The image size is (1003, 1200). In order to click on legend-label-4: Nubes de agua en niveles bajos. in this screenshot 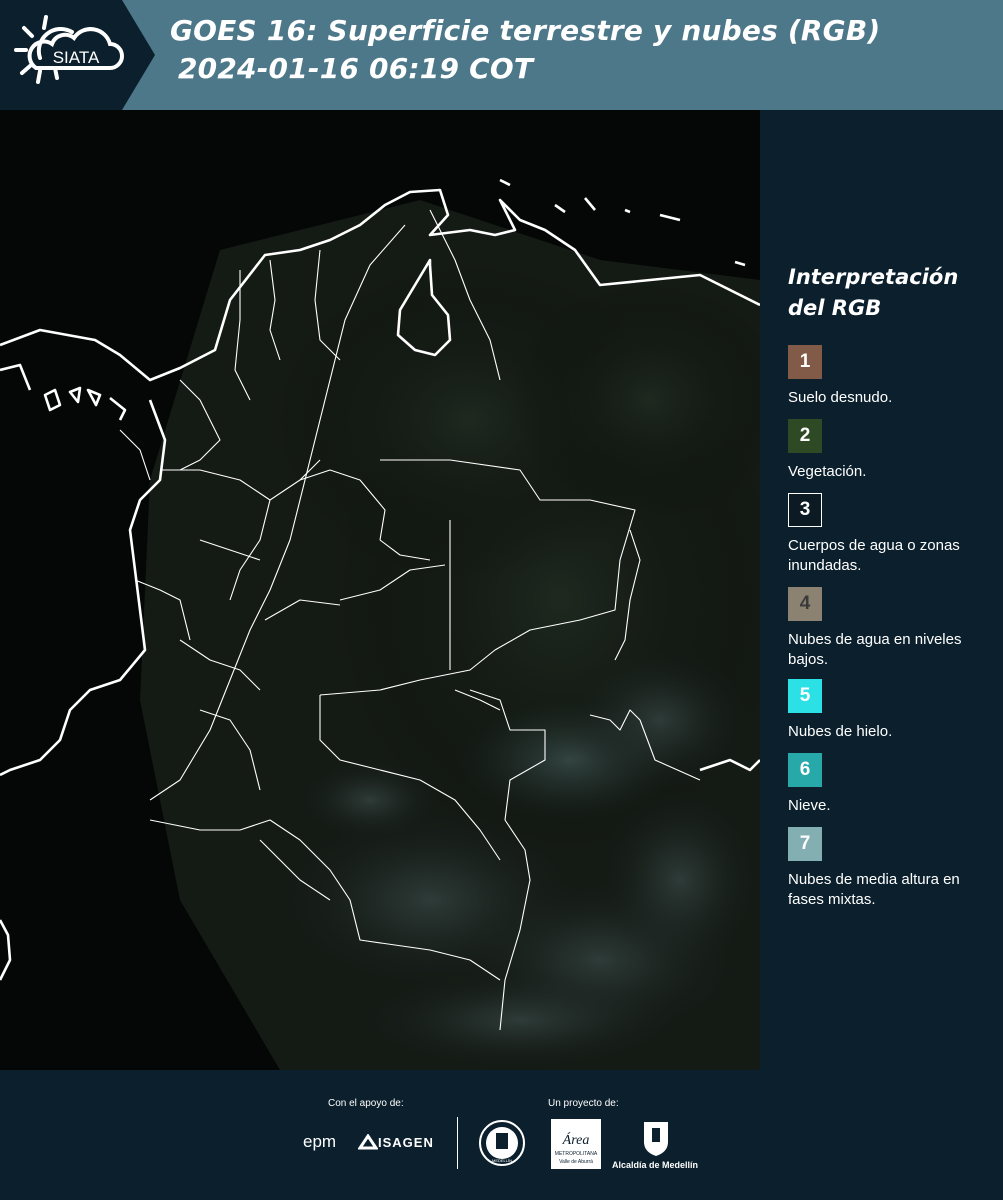, I will do `click(875, 649)`.